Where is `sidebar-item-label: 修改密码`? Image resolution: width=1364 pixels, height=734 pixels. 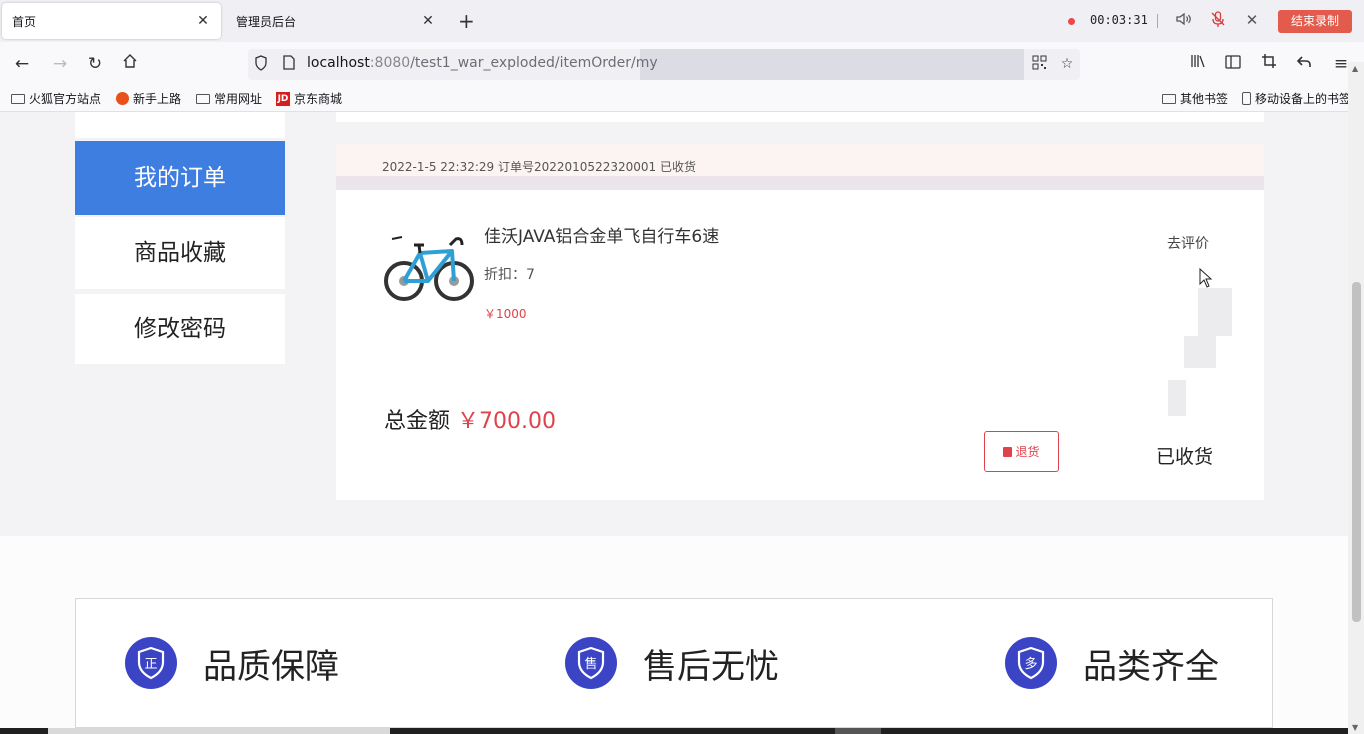
sidebar-item-label: 修改密码 is located at coordinates (180, 329).